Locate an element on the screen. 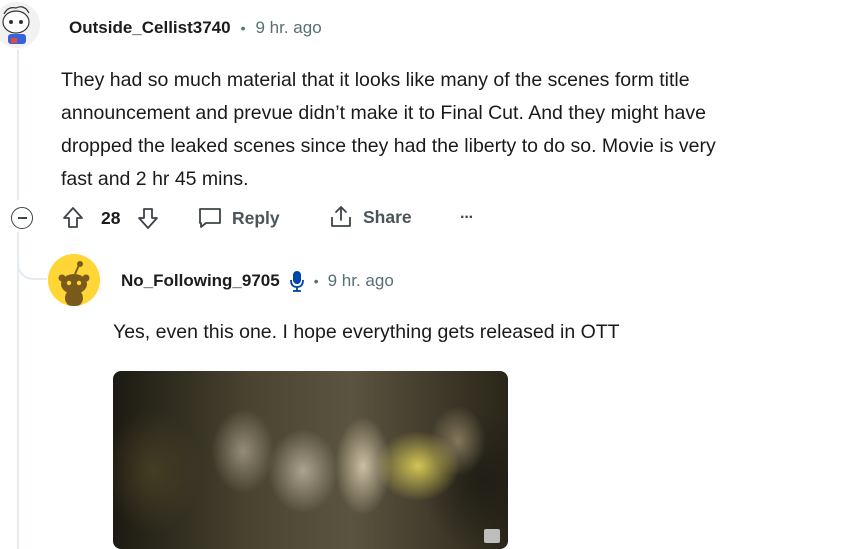 Image resolution: width=849 pixels, height=549 pixels. reply-avatar is located at coordinates (74, 280).